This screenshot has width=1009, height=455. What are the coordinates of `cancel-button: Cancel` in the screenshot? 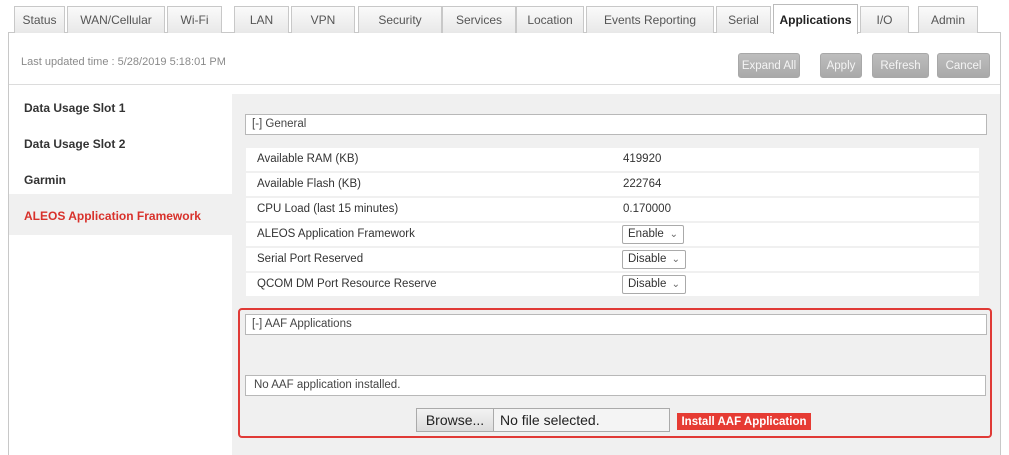 It's located at (963, 65).